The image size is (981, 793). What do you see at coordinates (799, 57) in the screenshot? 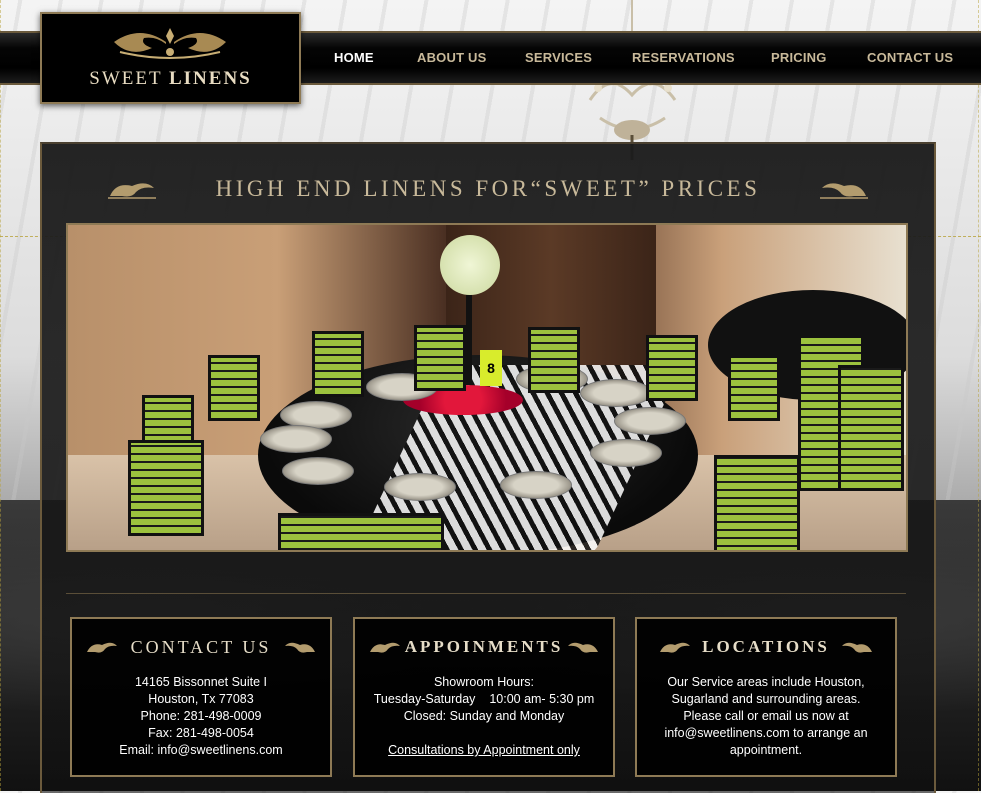
I see `nav-pricing: PRICING` at bounding box center [799, 57].